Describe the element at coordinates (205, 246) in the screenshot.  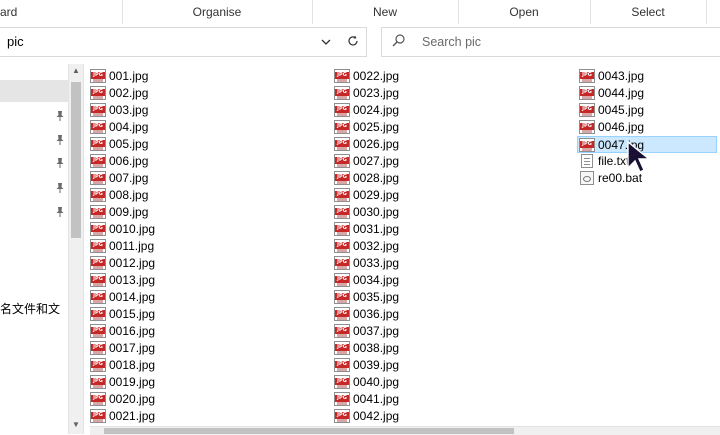
I see `file-item: JPG 0011.jpg` at that location.